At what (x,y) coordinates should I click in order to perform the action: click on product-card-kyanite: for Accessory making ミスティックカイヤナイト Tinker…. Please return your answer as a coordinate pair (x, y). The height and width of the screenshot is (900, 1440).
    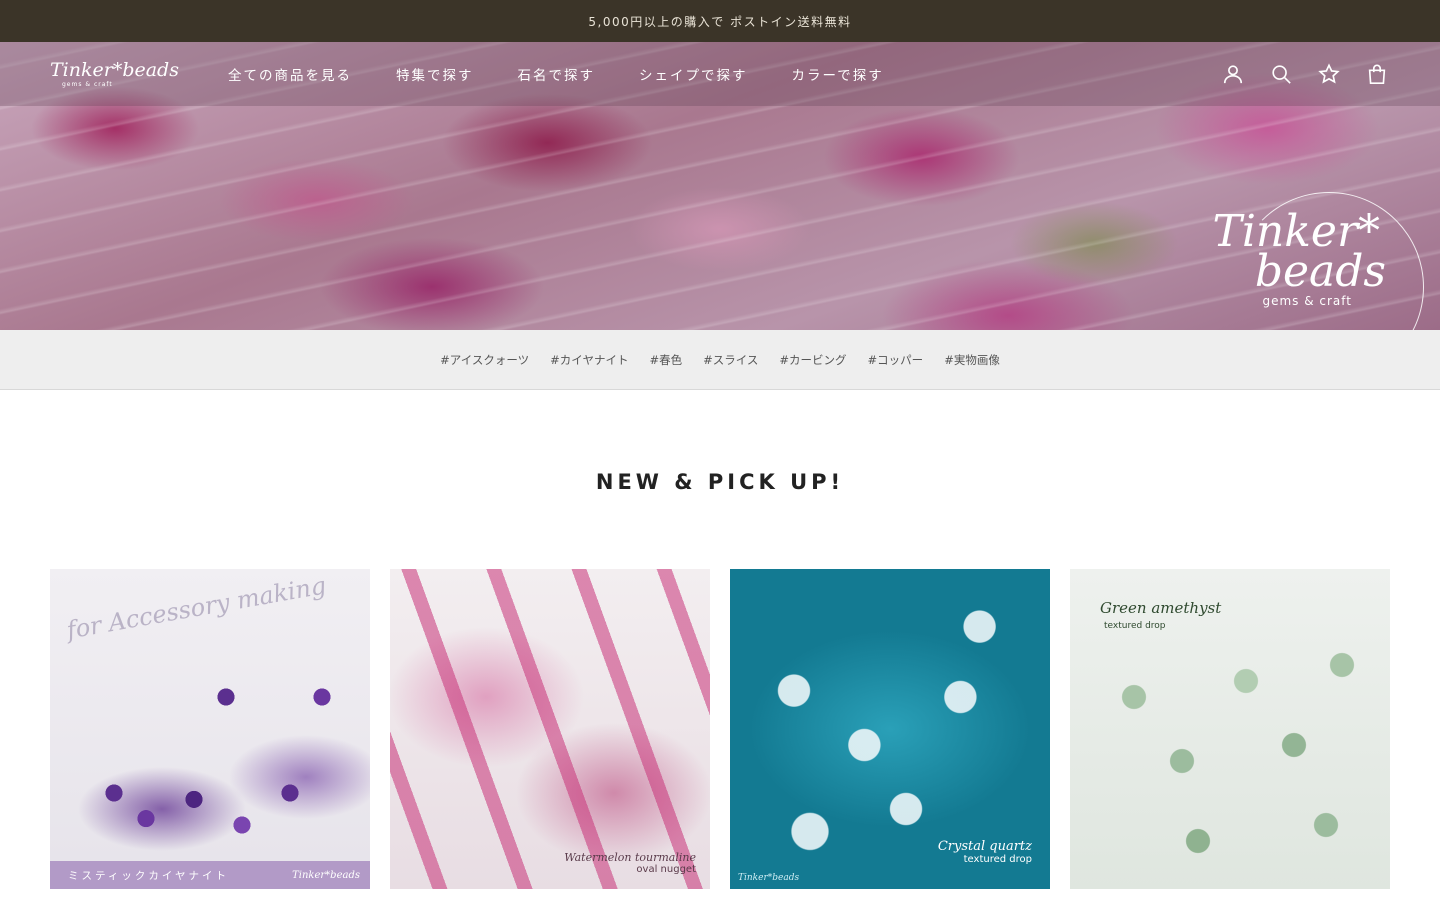
    Looking at the image, I should click on (210, 729).